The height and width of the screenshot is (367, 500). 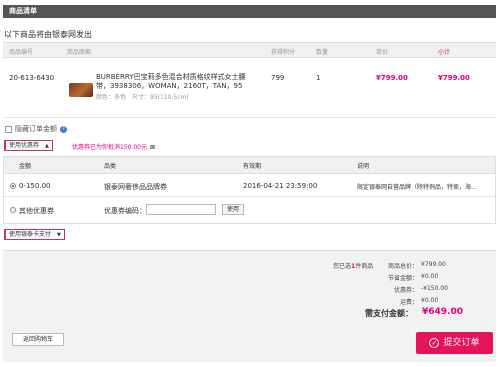 I want to click on coupon-valid: 2016-04-21 23:59:00, so click(x=280, y=186).